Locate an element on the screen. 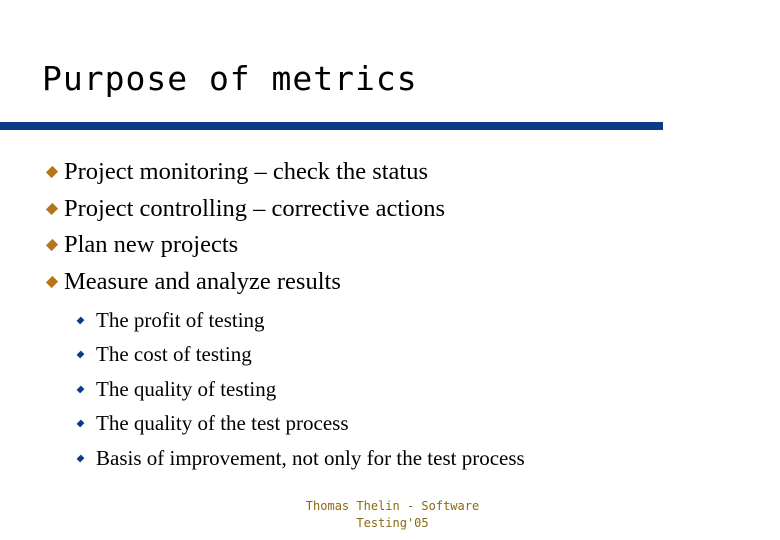 This screenshot has width=780, height=540. list-item: Project monitoring – check the status is located at coordinates (244, 172).